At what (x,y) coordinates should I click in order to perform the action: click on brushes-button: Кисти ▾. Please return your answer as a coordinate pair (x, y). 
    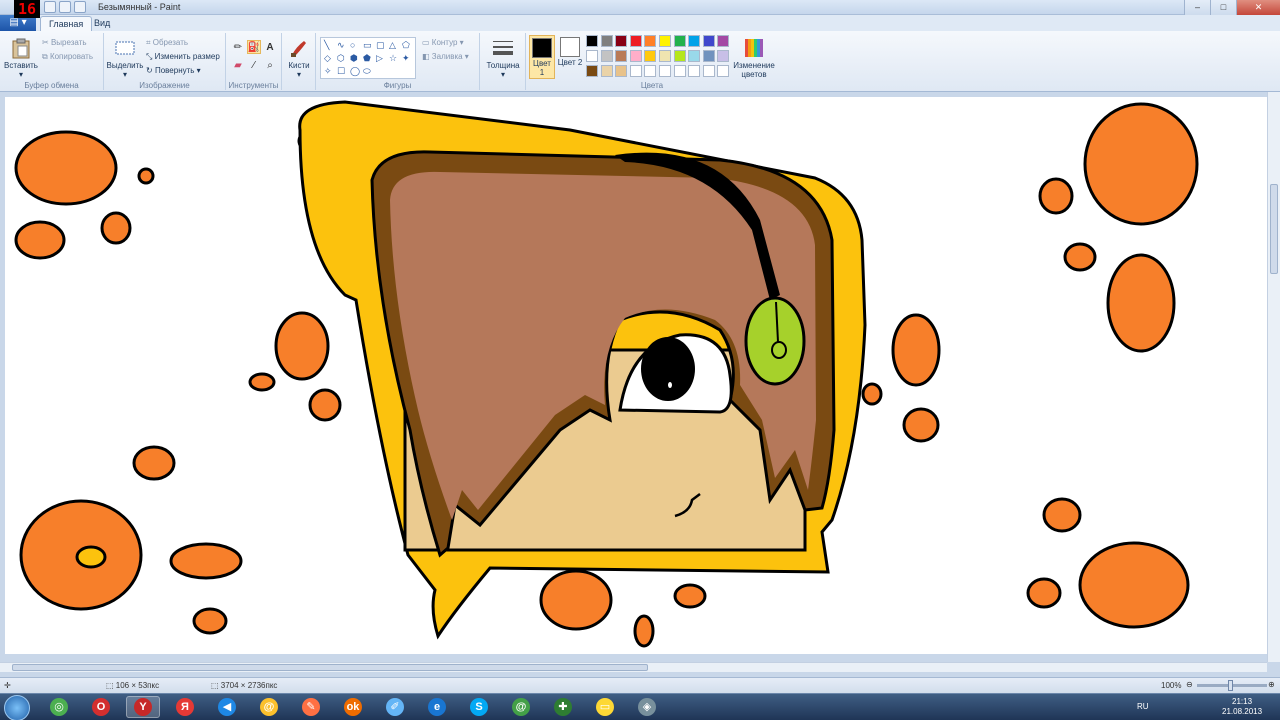
    Looking at the image, I should click on (299, 58).